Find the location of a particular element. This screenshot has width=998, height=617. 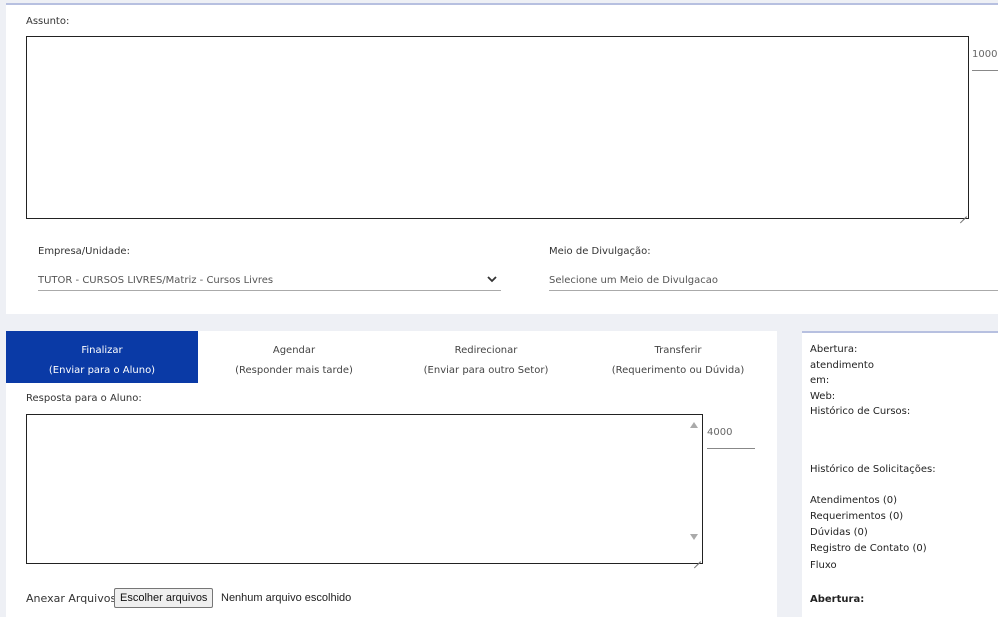

answer-counter: 4000 is located at coordinates (731, 438).